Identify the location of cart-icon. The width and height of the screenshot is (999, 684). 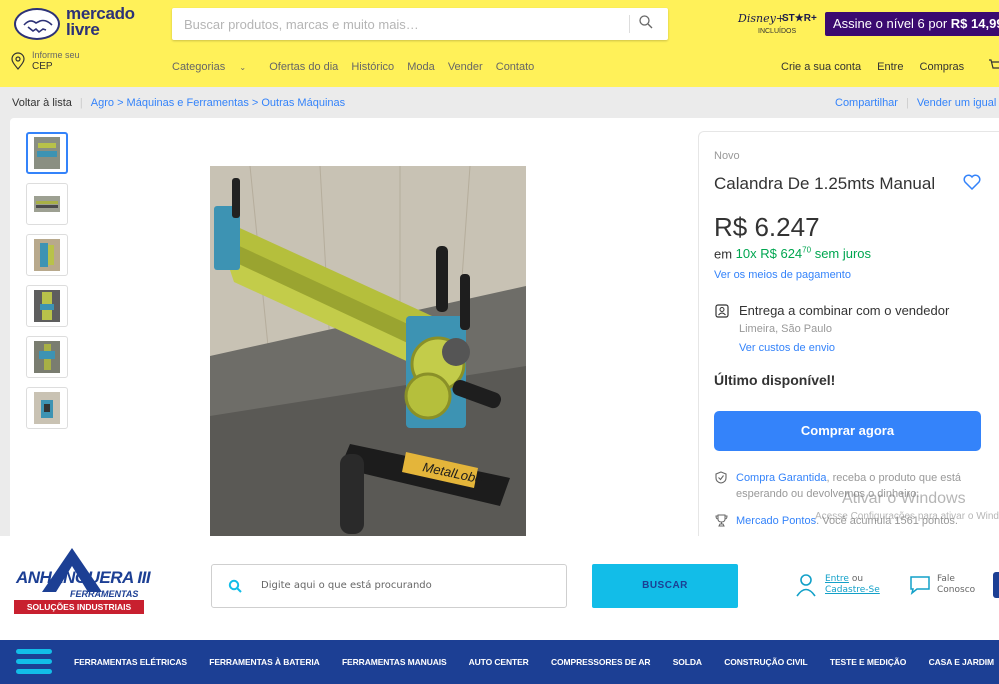
(993, 67).